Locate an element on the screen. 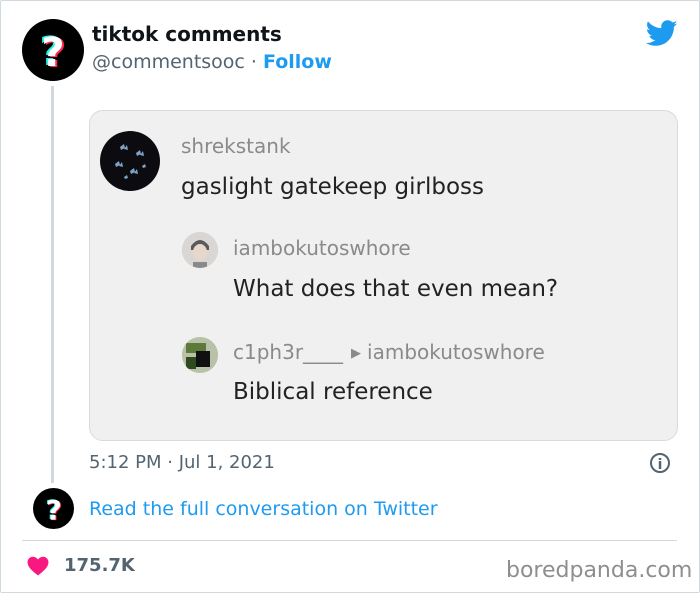 This screenshot has width=700, height=593. reply1-avatar is located at coordinates (200, 250).